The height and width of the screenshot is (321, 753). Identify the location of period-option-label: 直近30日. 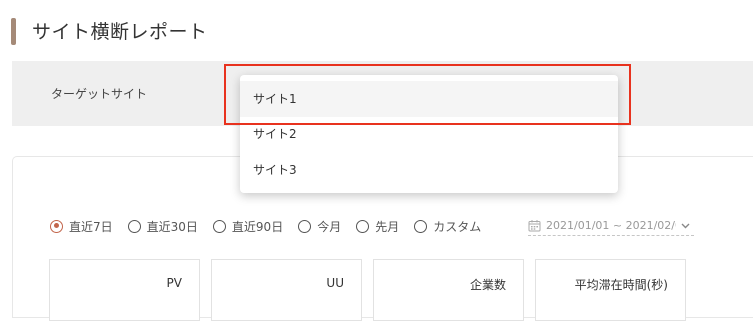
(172, 226).